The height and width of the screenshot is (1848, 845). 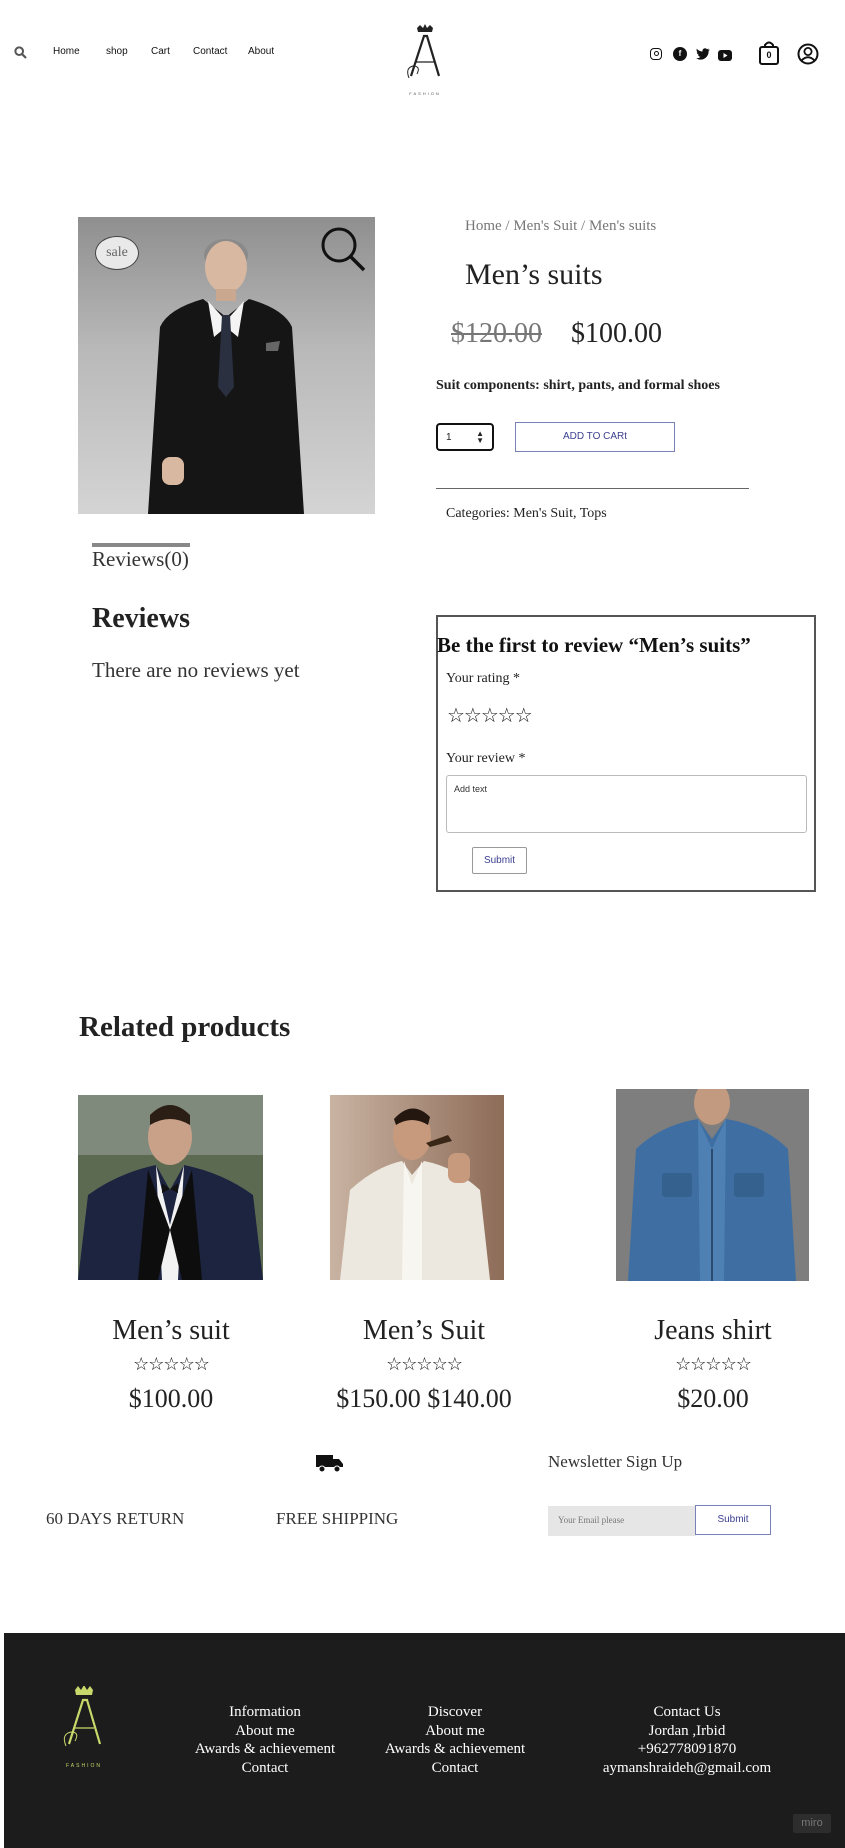 I want to click on facebook-icon: f, so click(x=680, y=54).